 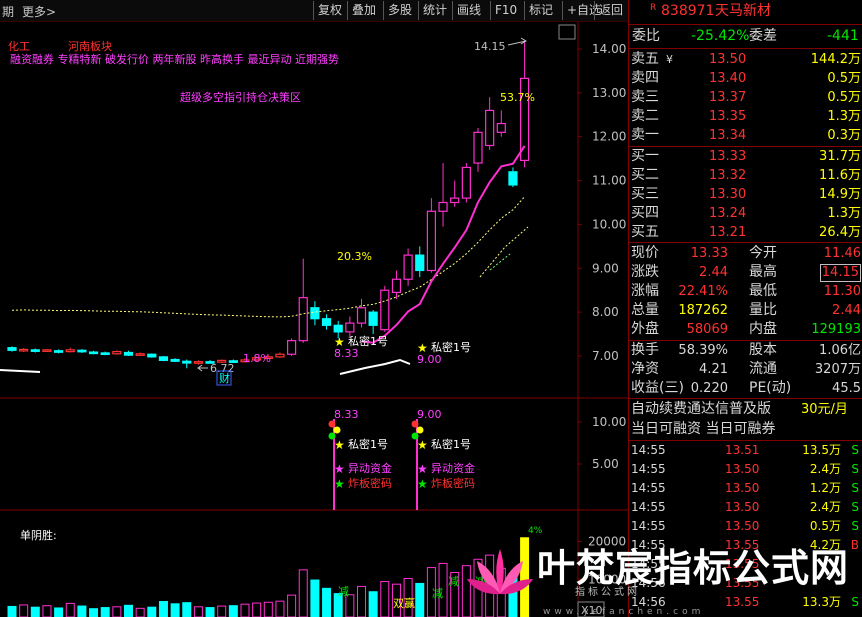 I want to click on tick-row: 14:56 13.55 13.3万 S, so click(x=745, y=602).